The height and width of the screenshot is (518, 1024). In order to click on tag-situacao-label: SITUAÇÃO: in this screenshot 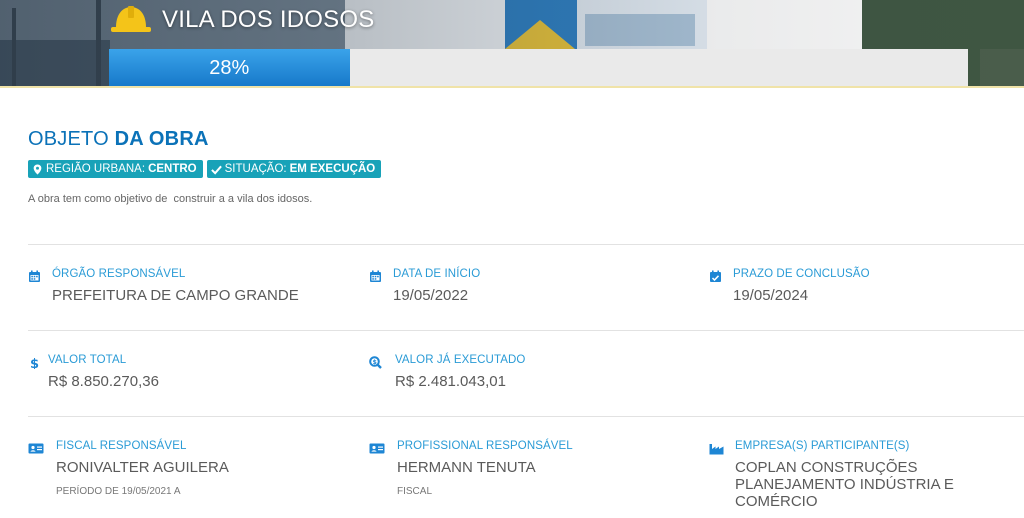, I will do `click(255, 169)`.